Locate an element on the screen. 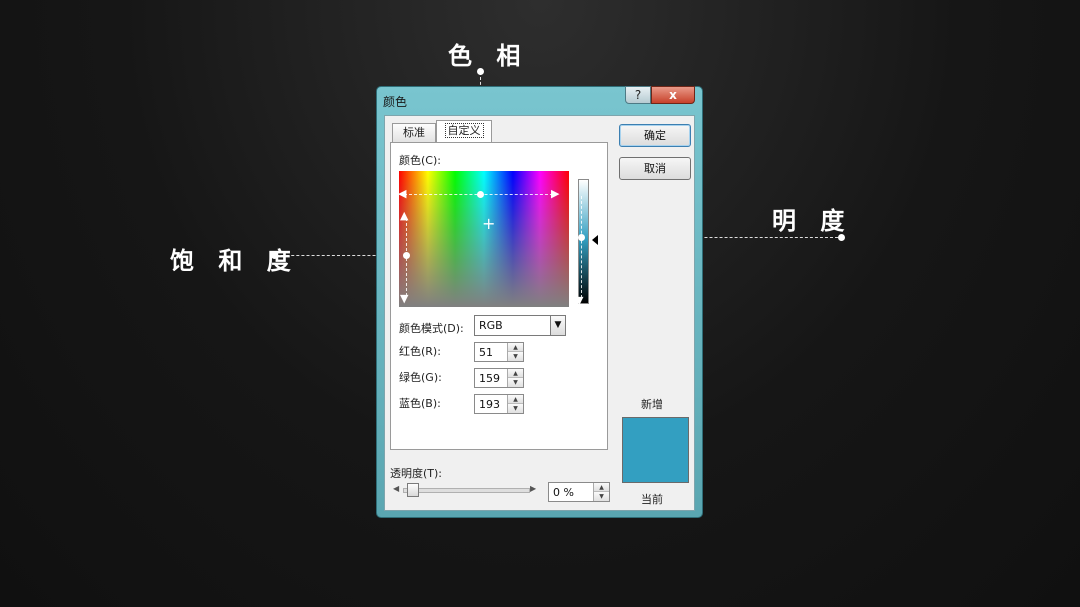 The width and height of the screenshot is (1080, 607). ok-button: 确定 is located at coordinates (655, 135).